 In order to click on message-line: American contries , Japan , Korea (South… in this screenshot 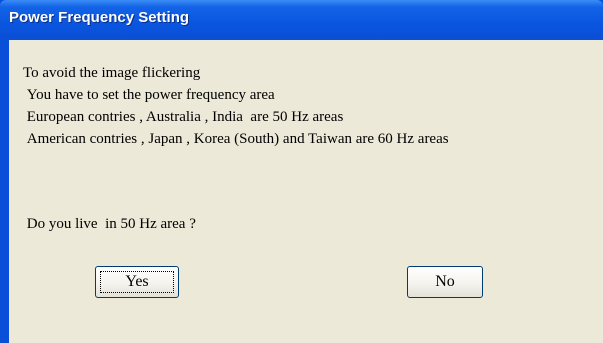, I will do `click(236, 139)`.